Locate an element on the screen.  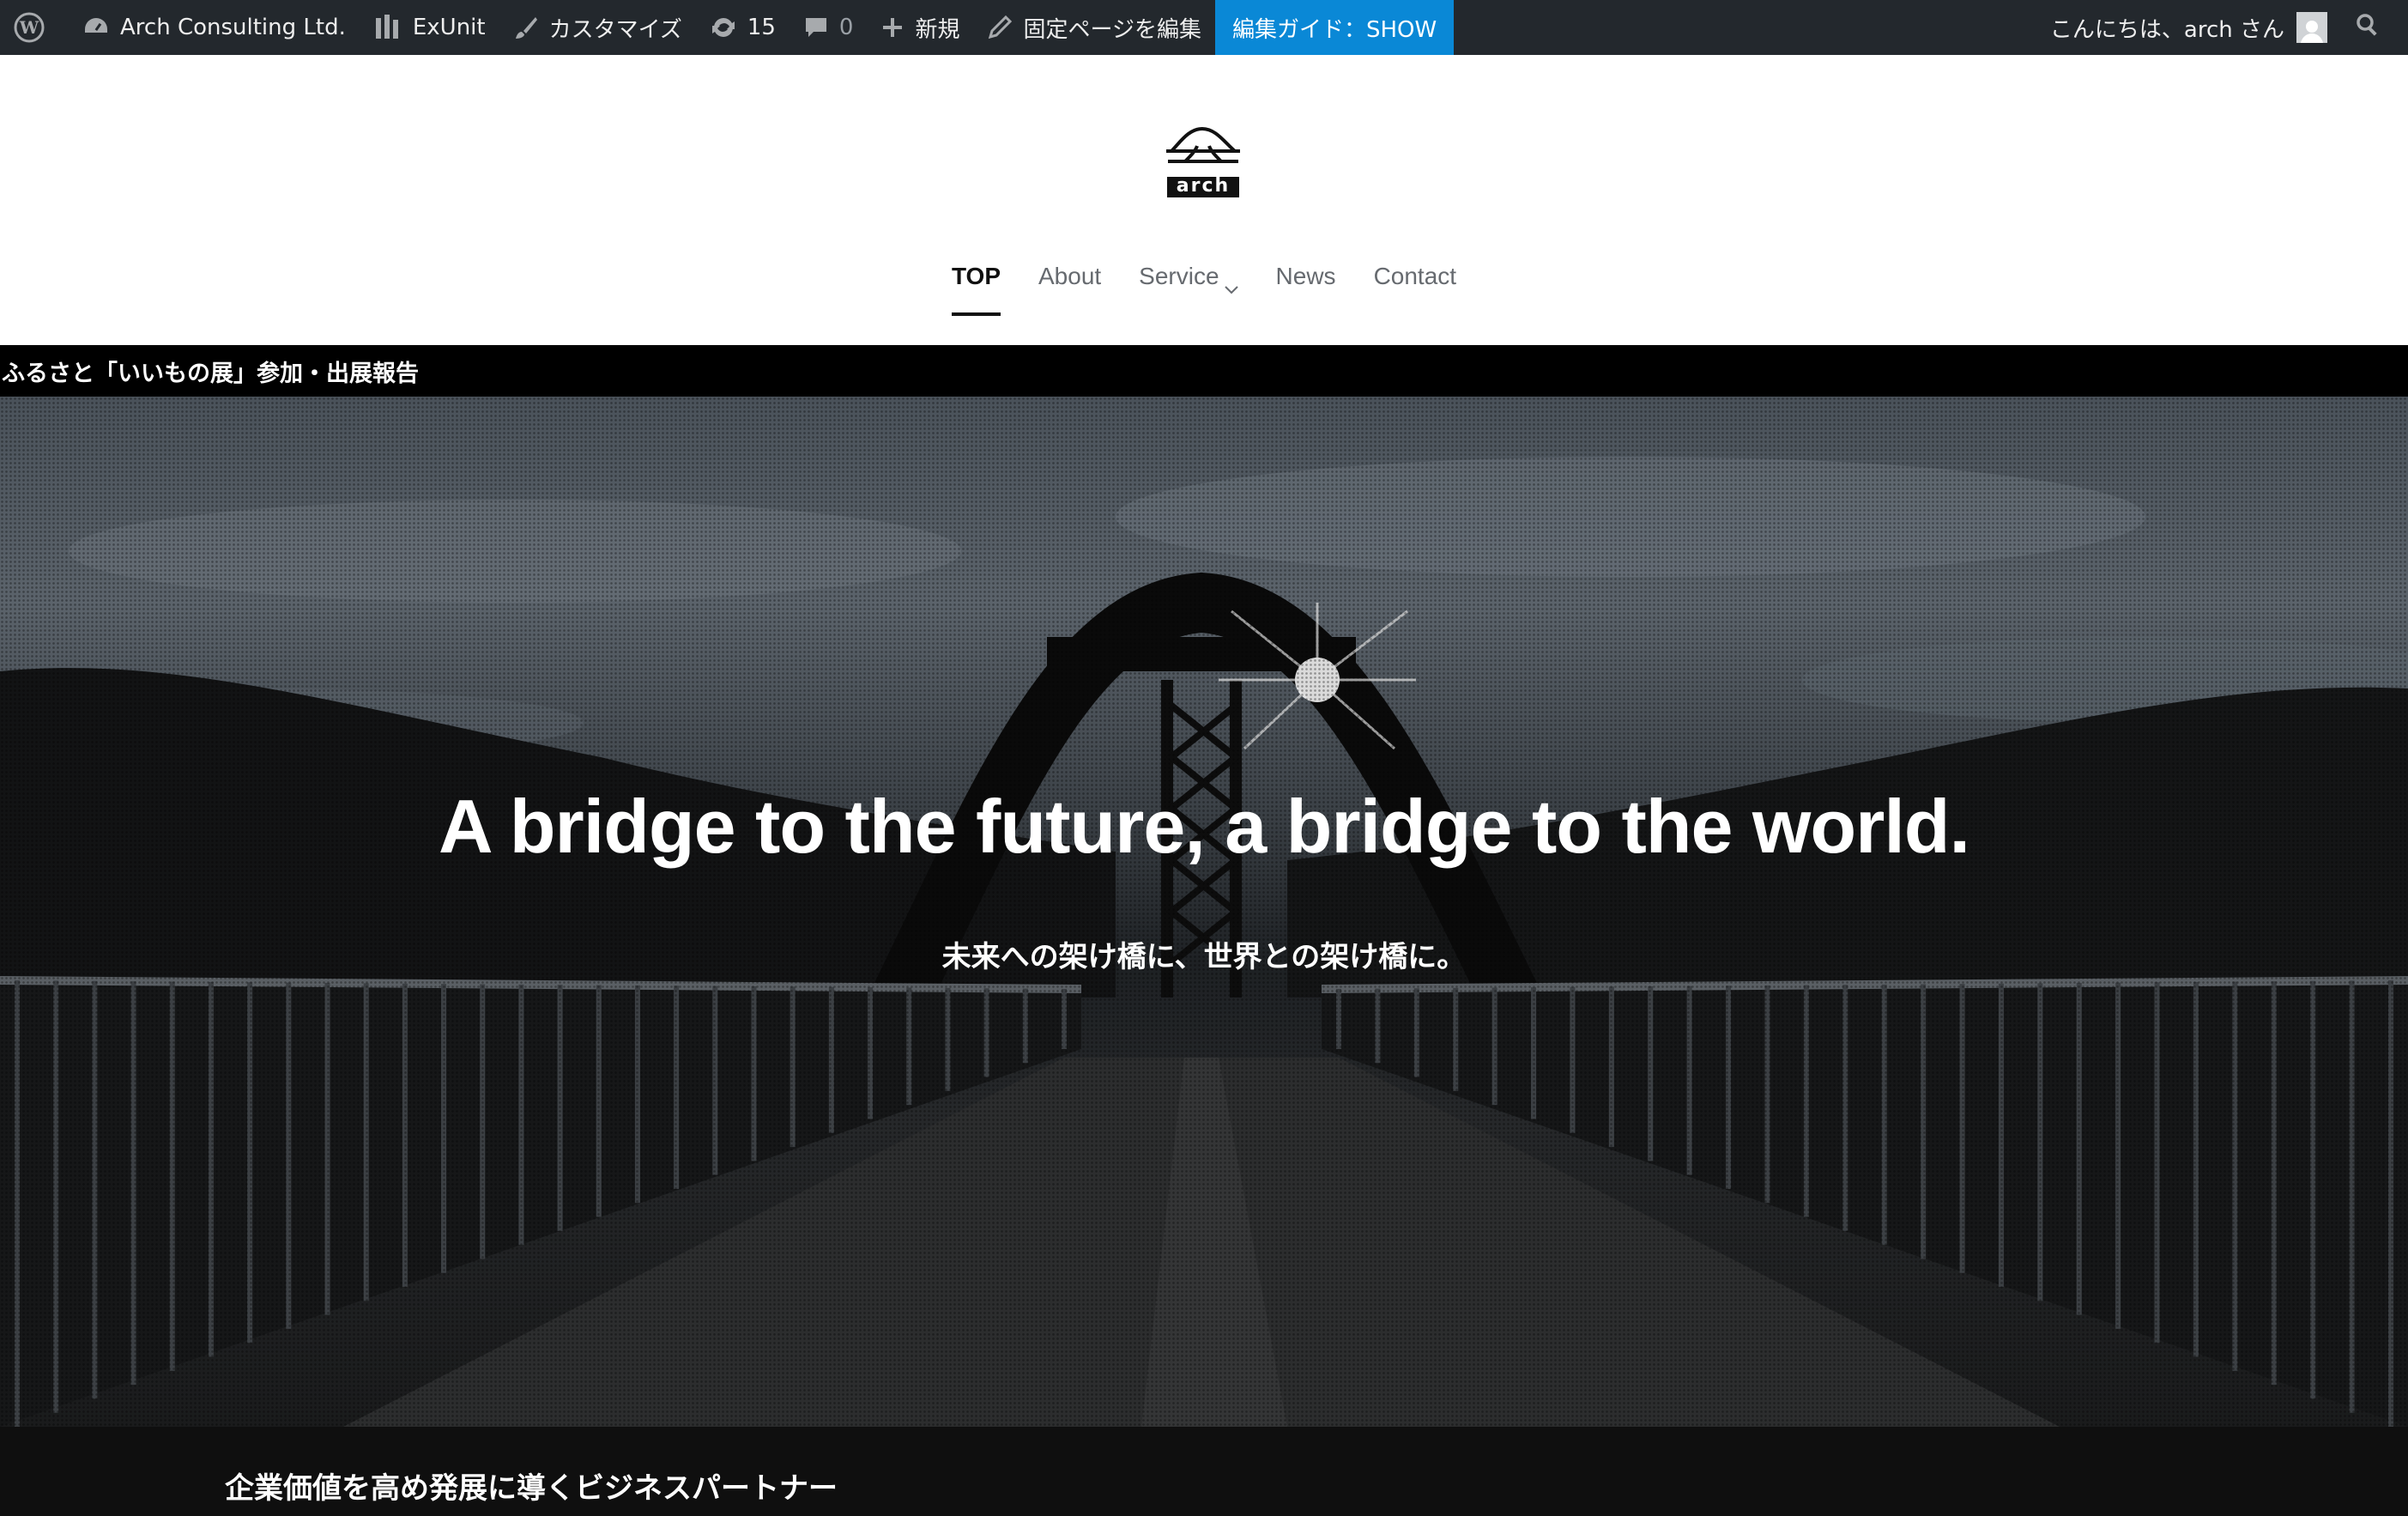
nav-item-service: Service is located at coordinates (1188, 290).